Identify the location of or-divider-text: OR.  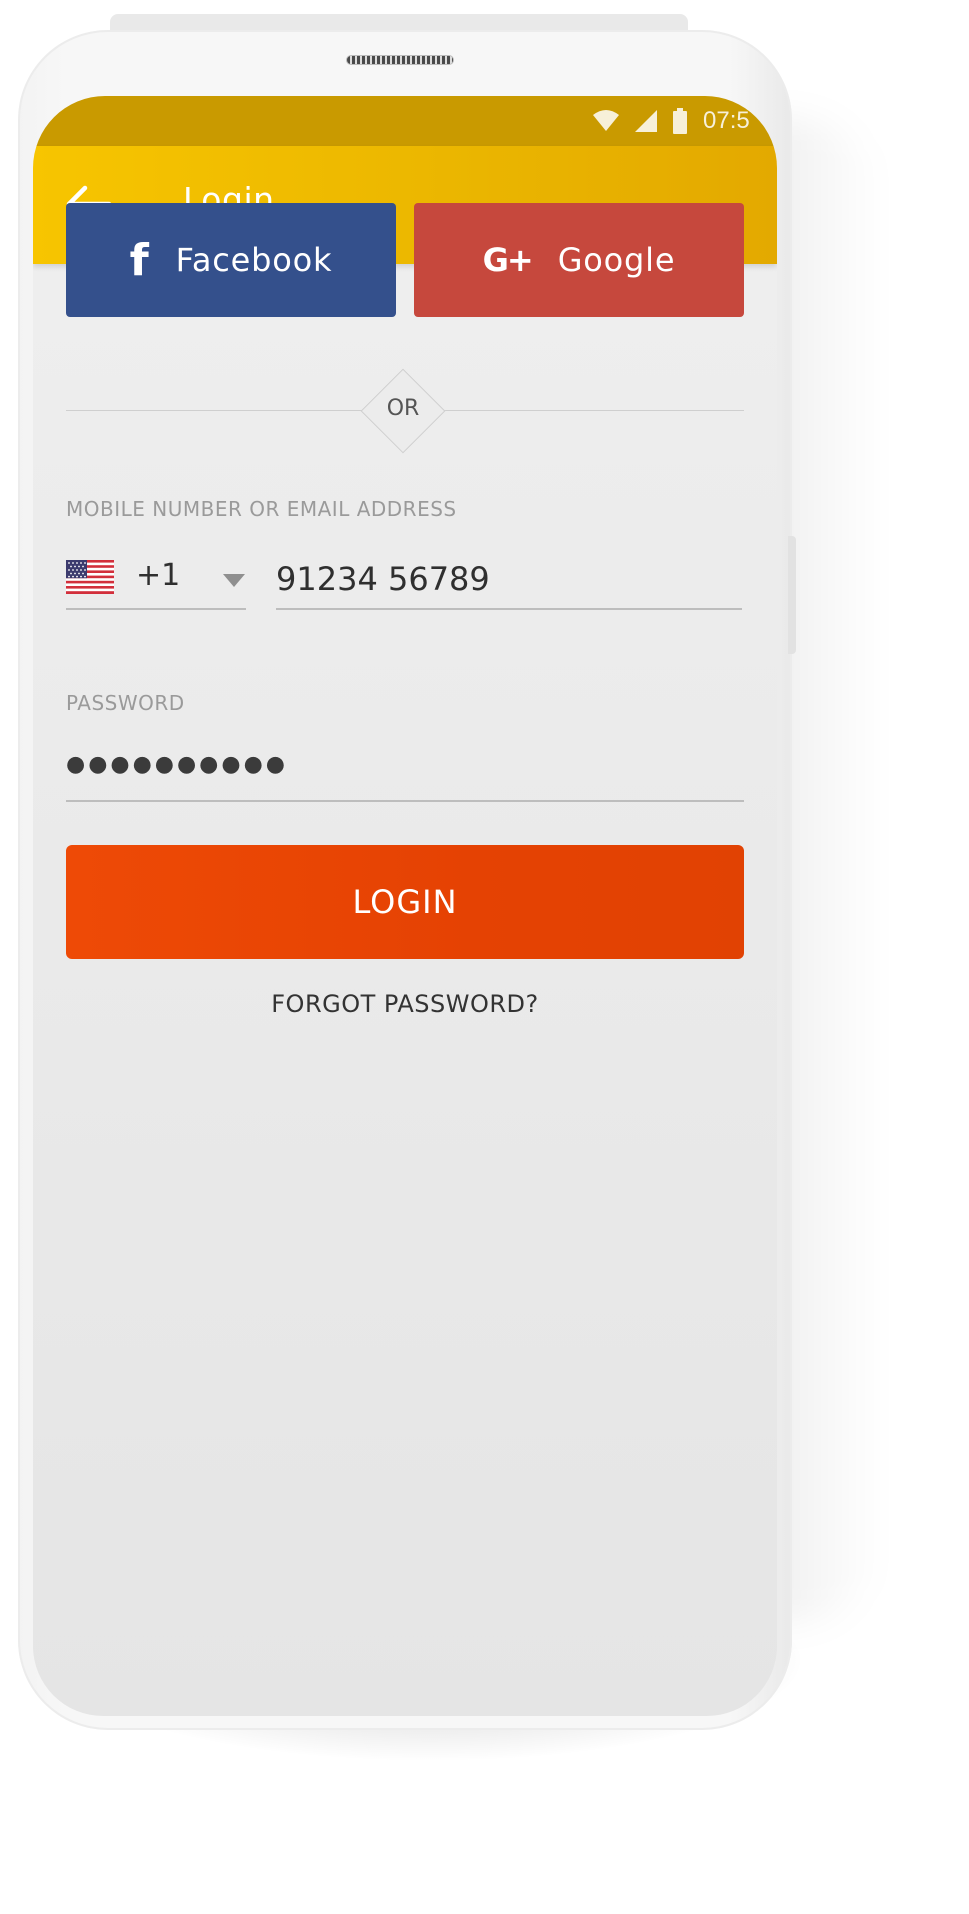
(403, 408).